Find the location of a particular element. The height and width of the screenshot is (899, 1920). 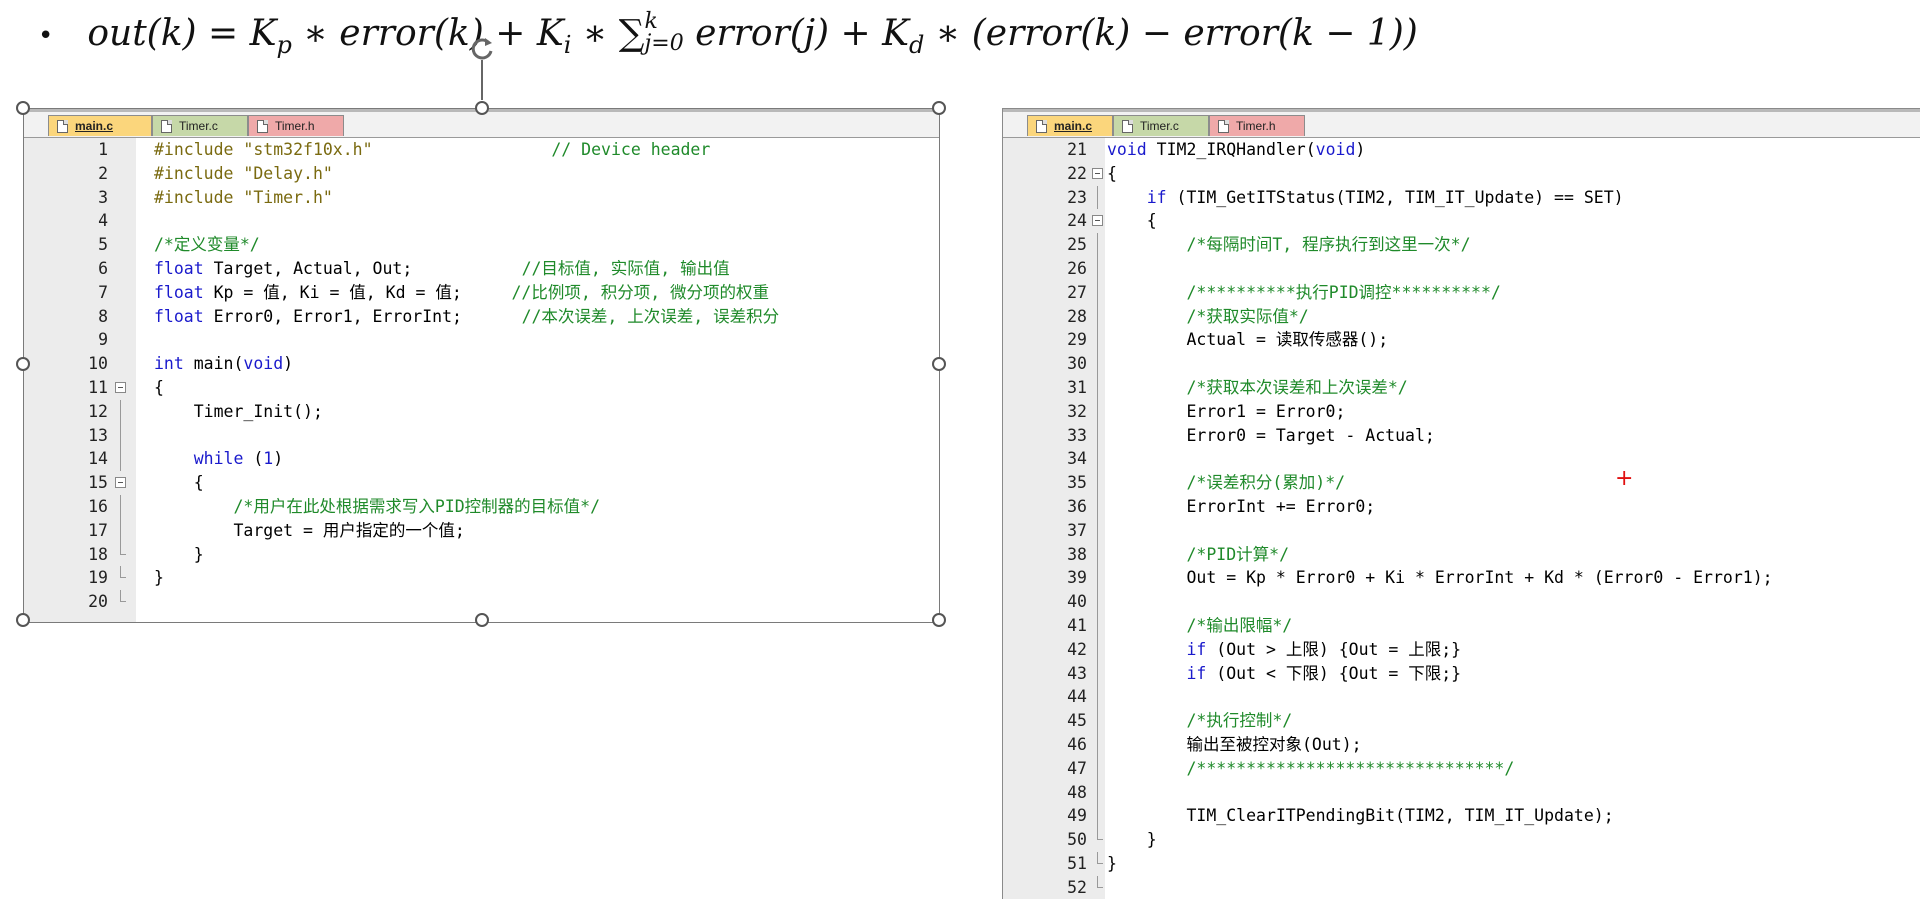

code-line: 42 if (Out > 上限) {Out = 上限;} is located at coordinates (1461, 649).